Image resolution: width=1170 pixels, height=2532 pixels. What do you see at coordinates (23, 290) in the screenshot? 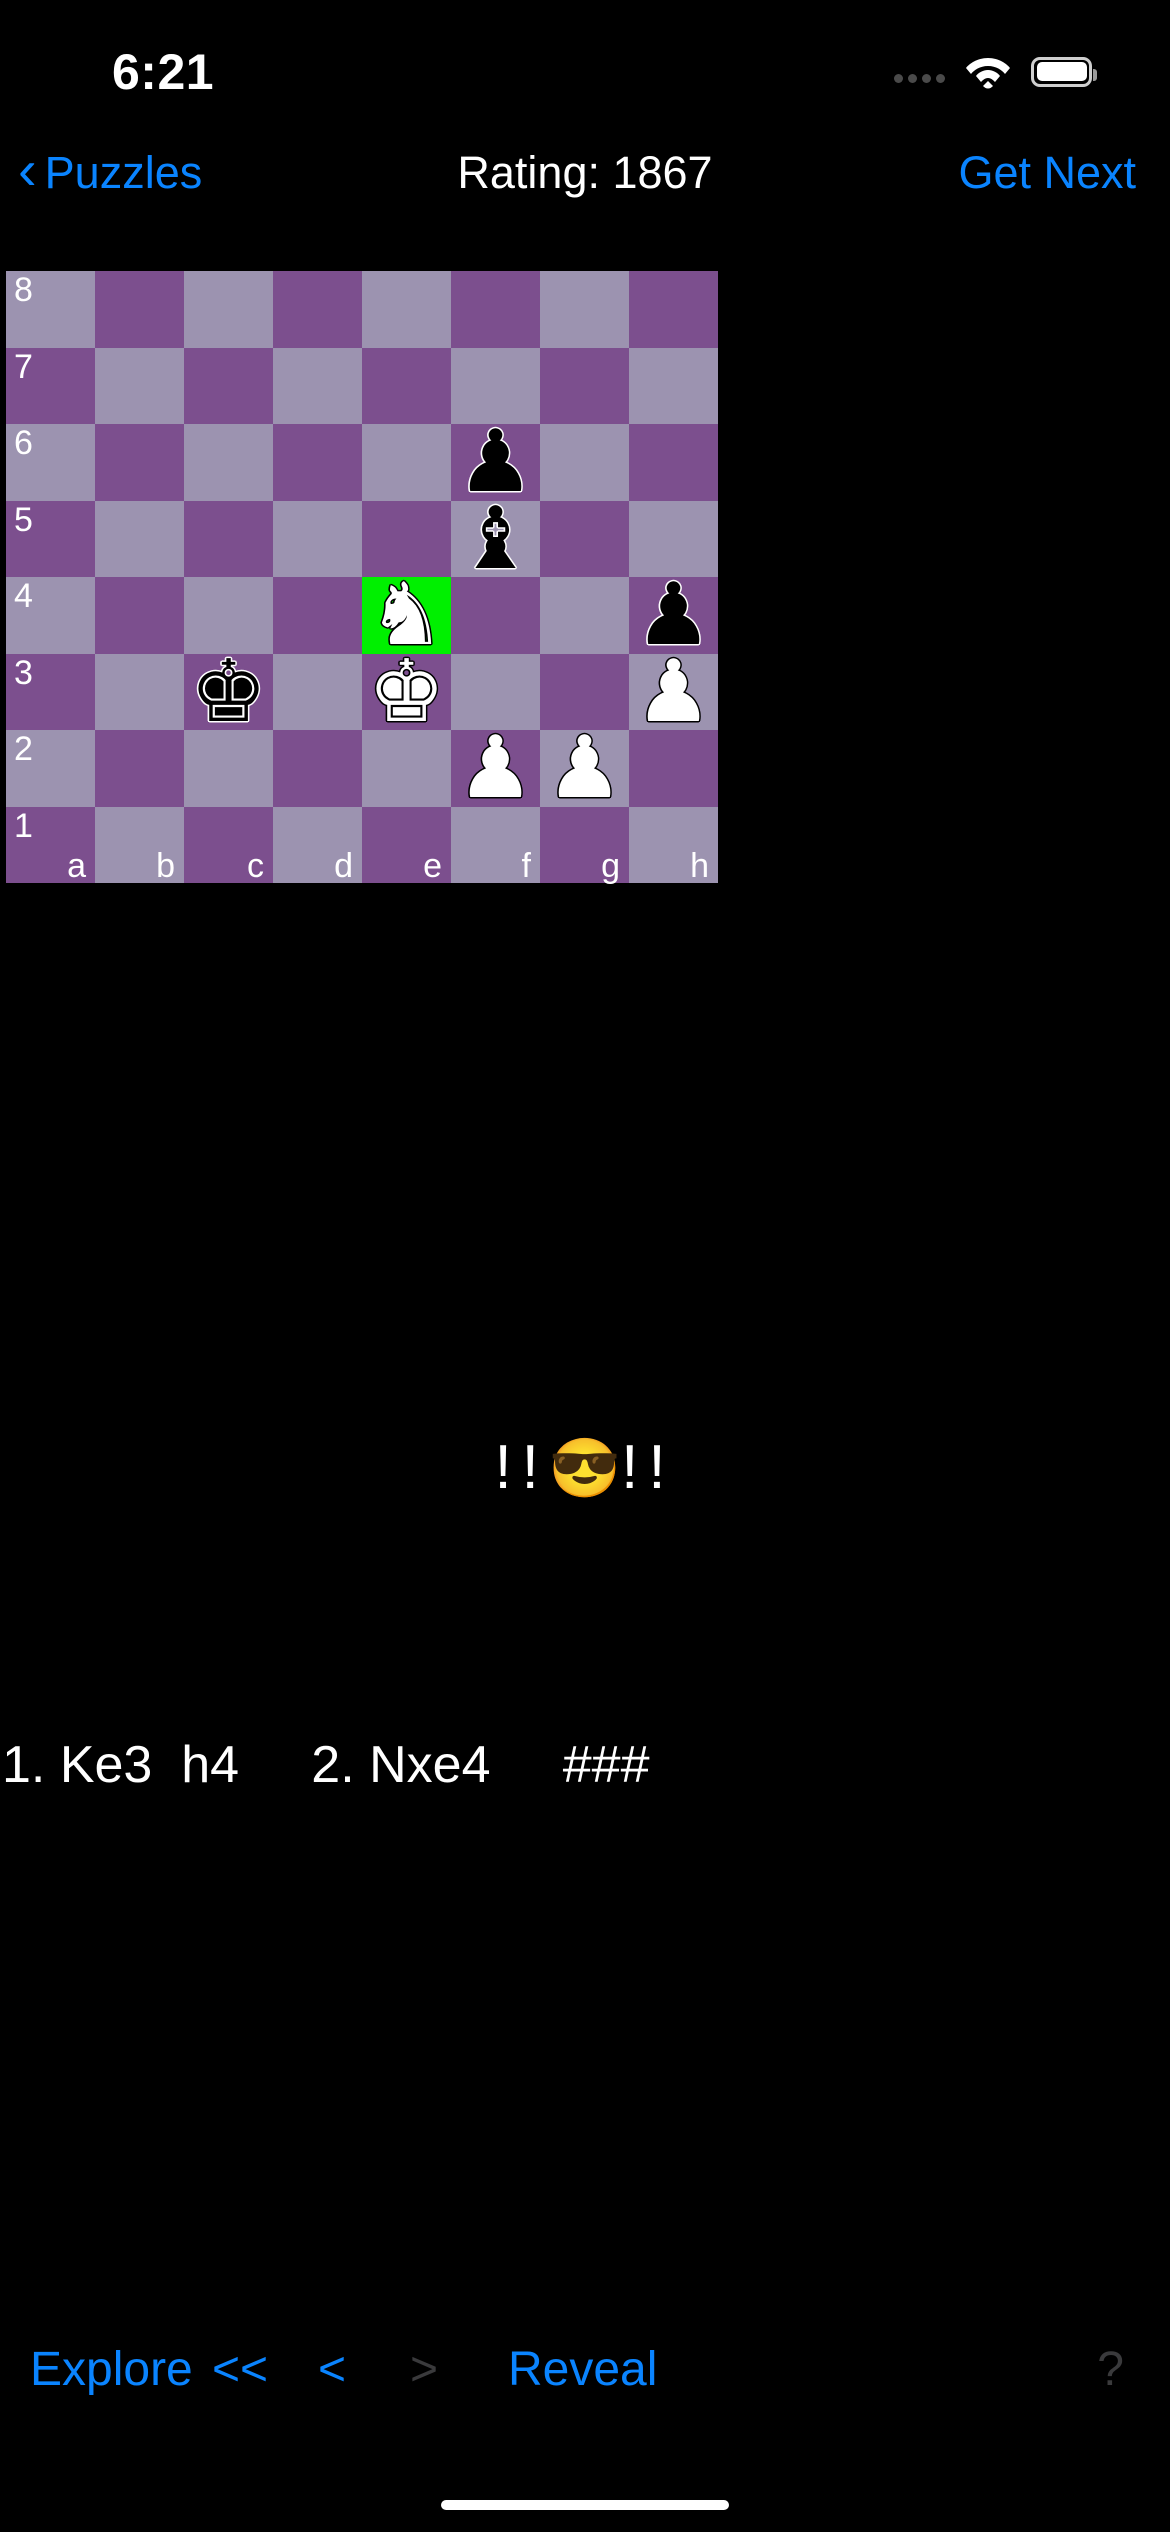
I see `rank-label-8: 8` at bounding box center [23, 290].